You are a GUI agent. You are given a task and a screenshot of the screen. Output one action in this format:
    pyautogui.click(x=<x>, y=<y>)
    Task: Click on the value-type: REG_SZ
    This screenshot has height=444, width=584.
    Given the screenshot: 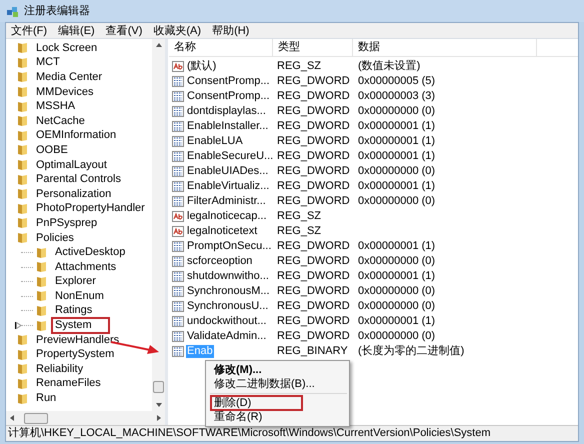 What is the action you would take?
    pyautogui.click(x=299, y=216)
    